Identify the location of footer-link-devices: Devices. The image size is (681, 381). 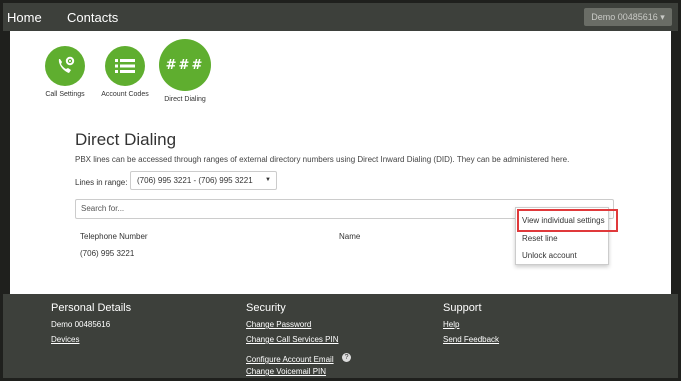
(65, 339).